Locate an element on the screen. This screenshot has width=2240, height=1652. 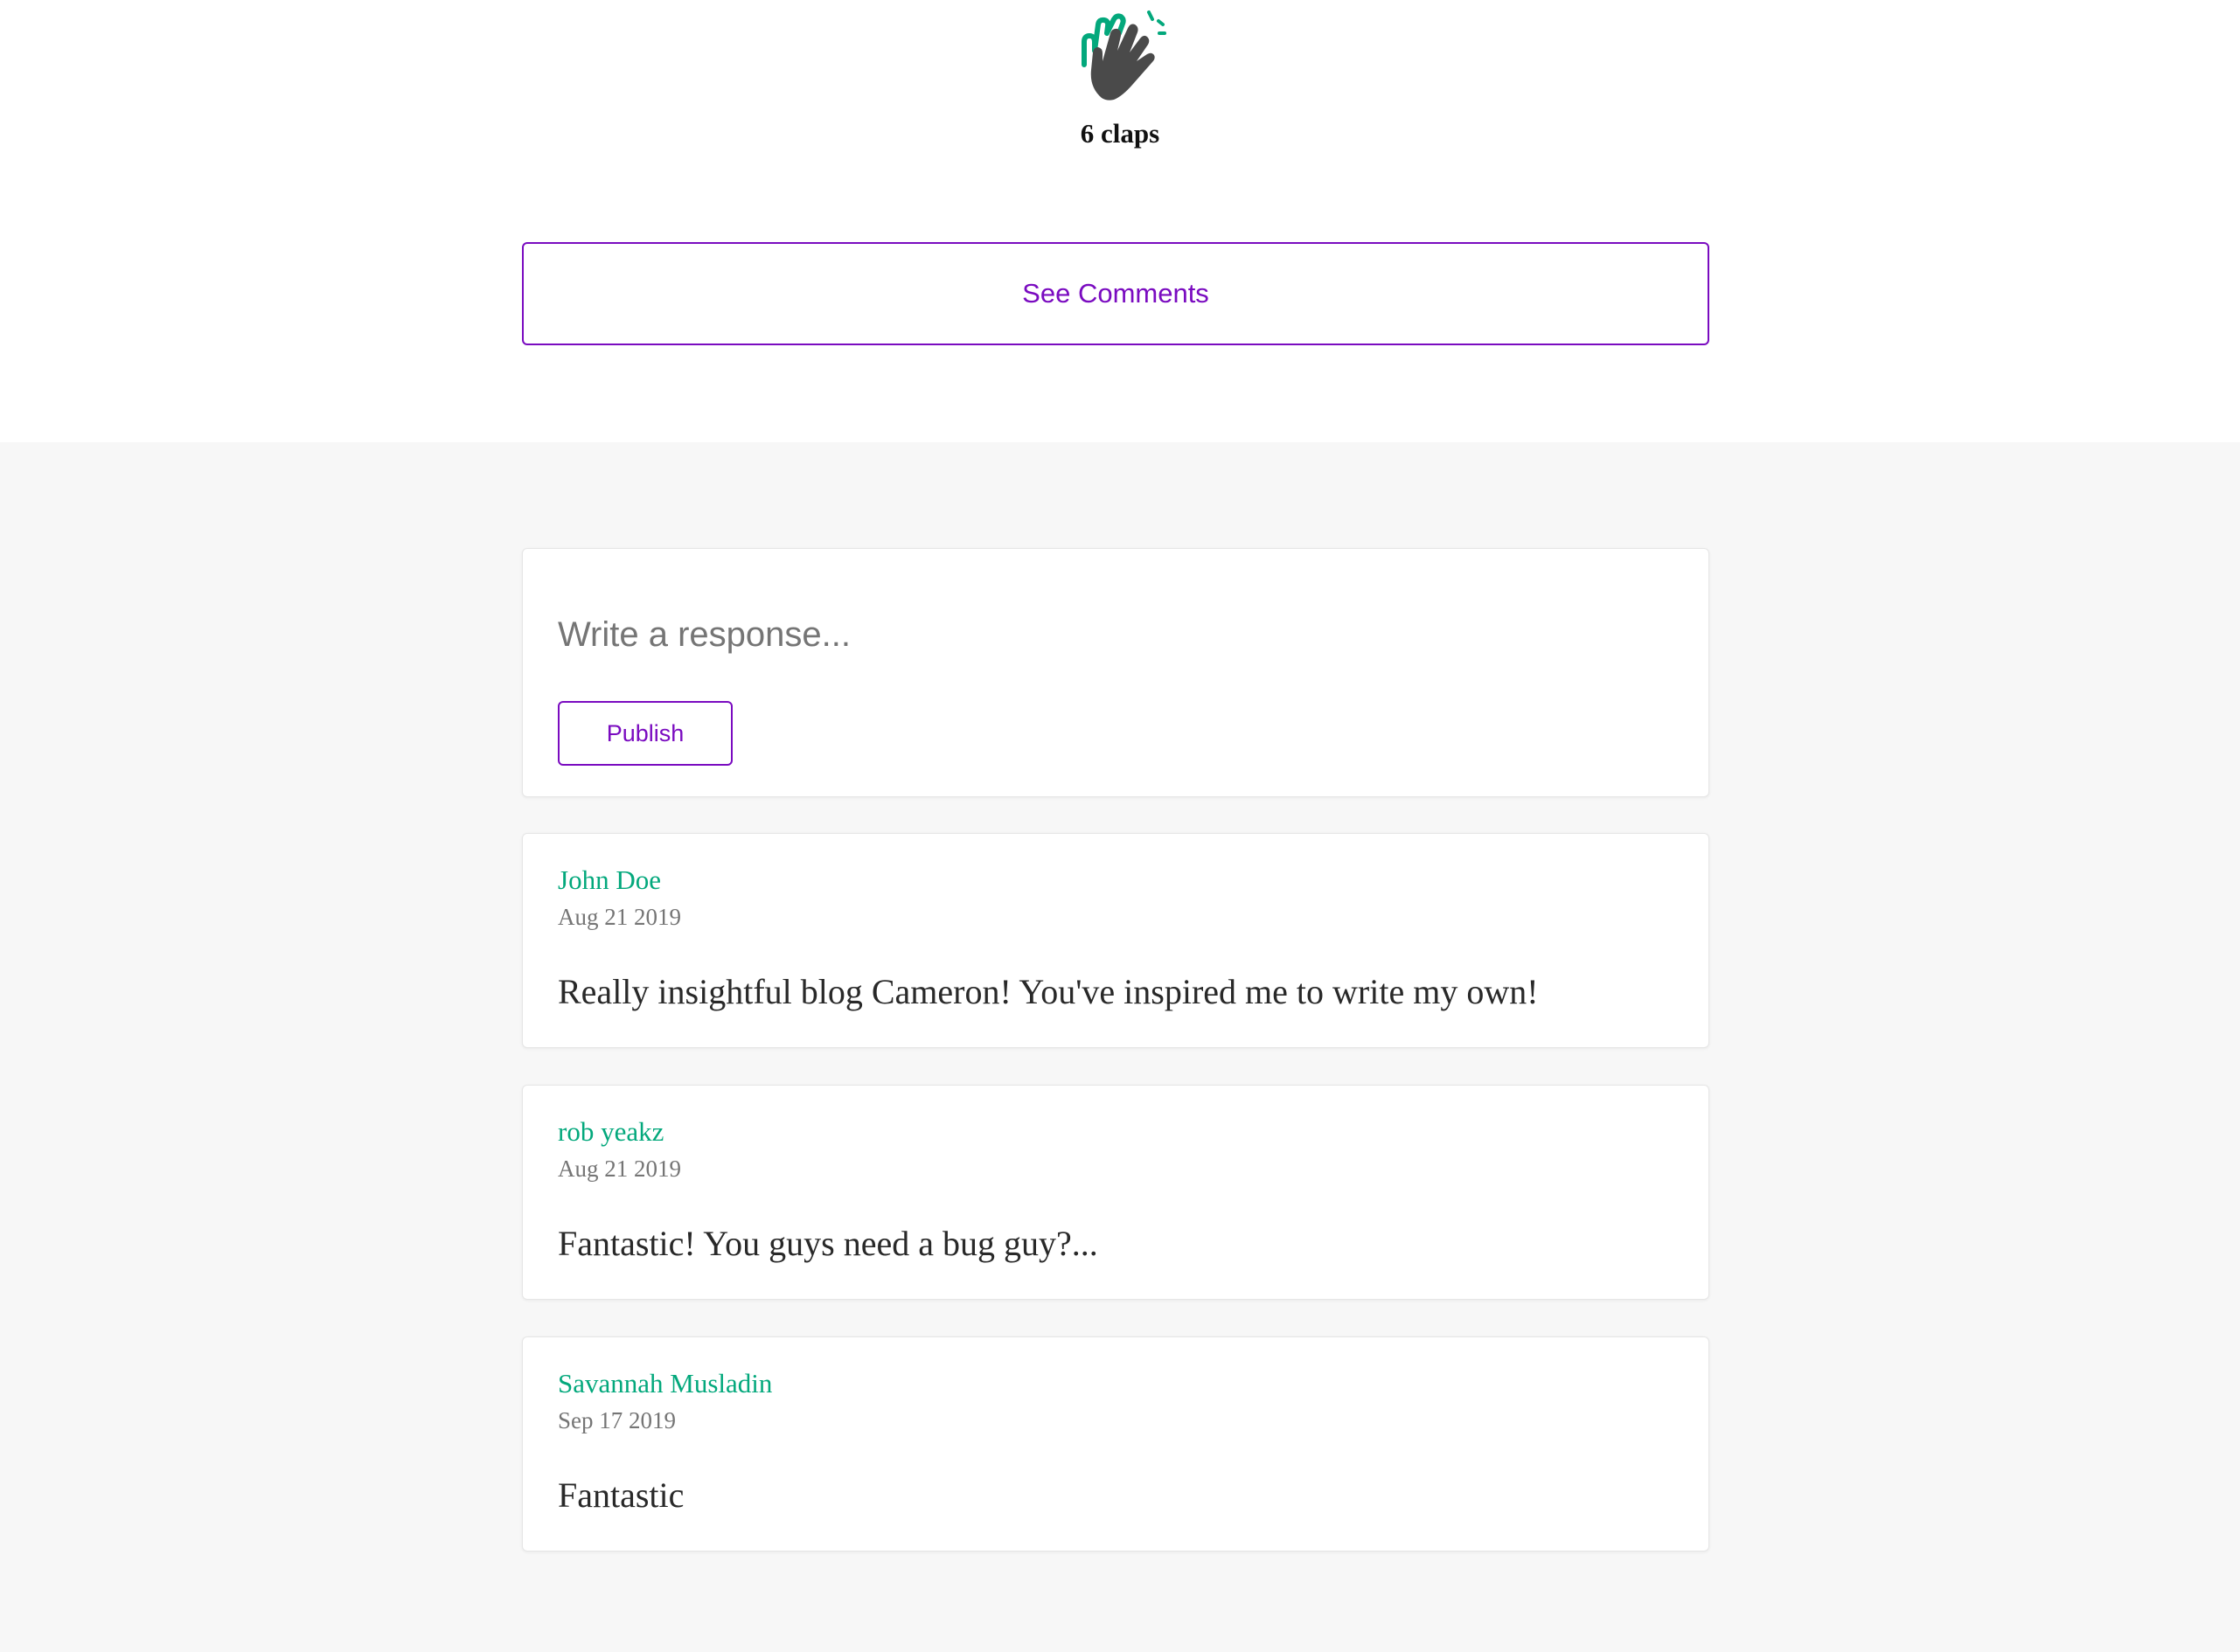
clap-area: 6 claps is located at coordinates (1120, 75).